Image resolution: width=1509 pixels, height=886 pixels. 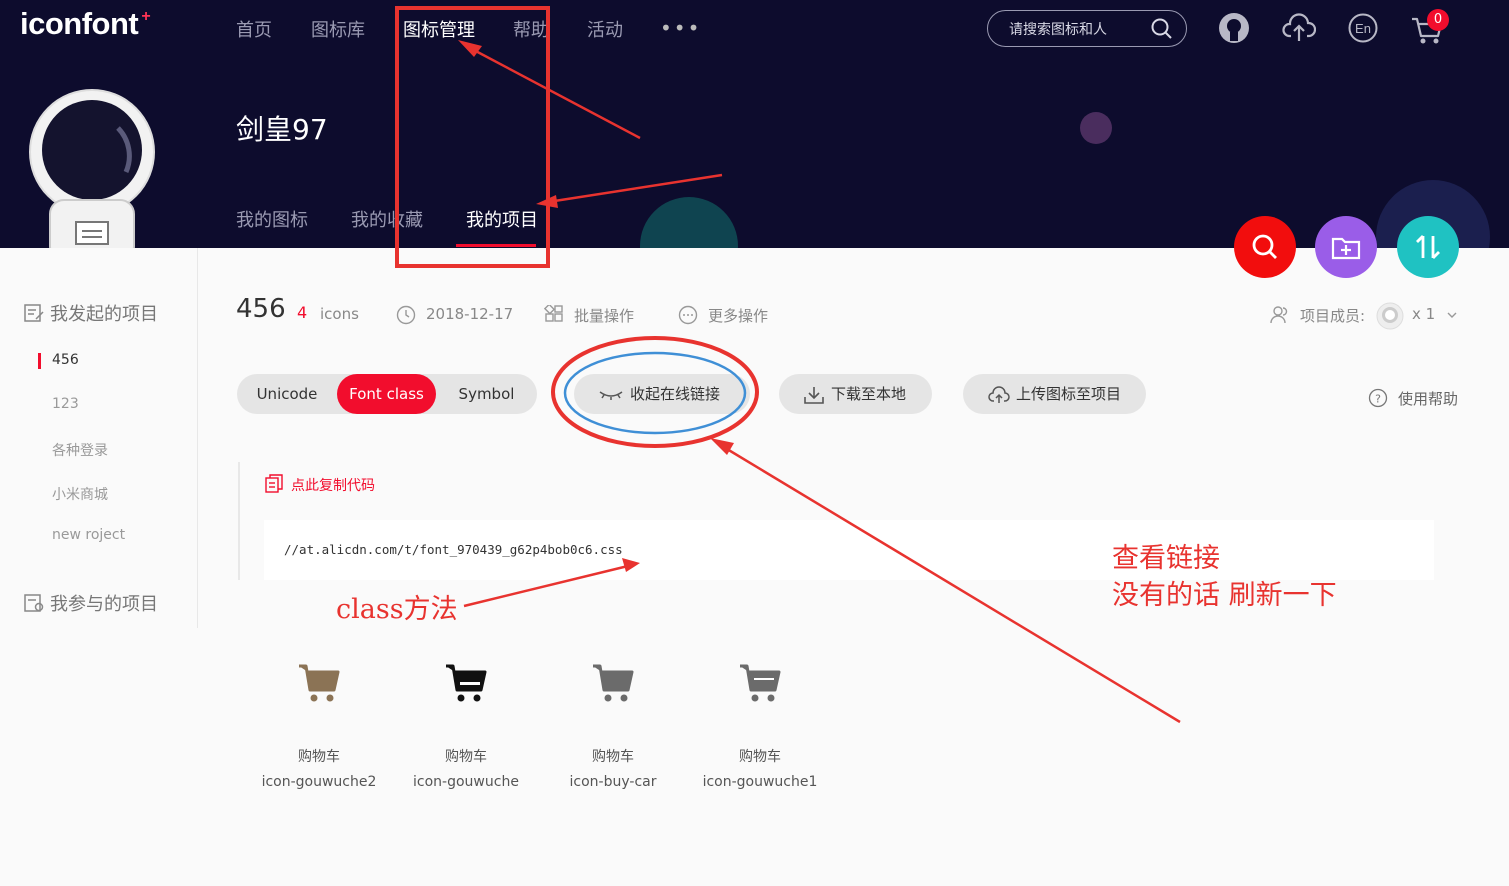 What do you see at coordinates (80, 450) in the screenshot?
I see `project-item-login: 各种登录` at bounding box center [80, 450].